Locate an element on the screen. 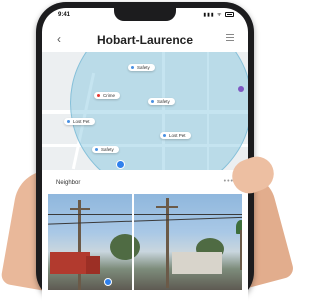 This screenshot has width=320, height=302. location-marker-icon is located at coordinates (108, 282).